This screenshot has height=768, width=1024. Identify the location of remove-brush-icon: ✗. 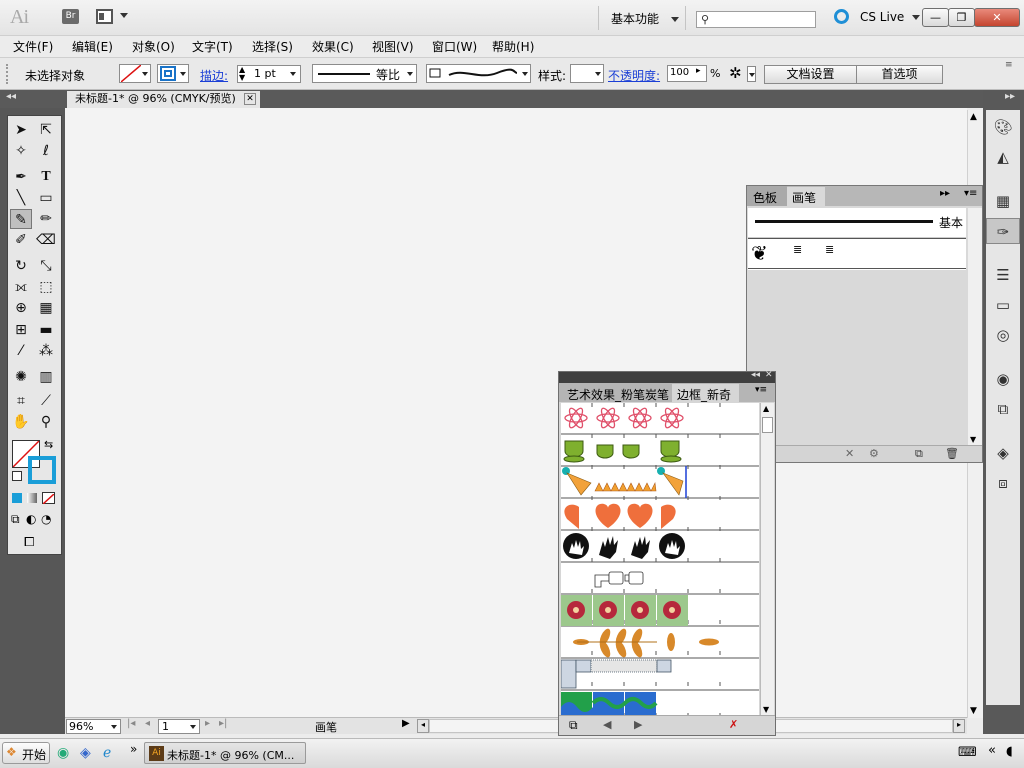
(733, 724).